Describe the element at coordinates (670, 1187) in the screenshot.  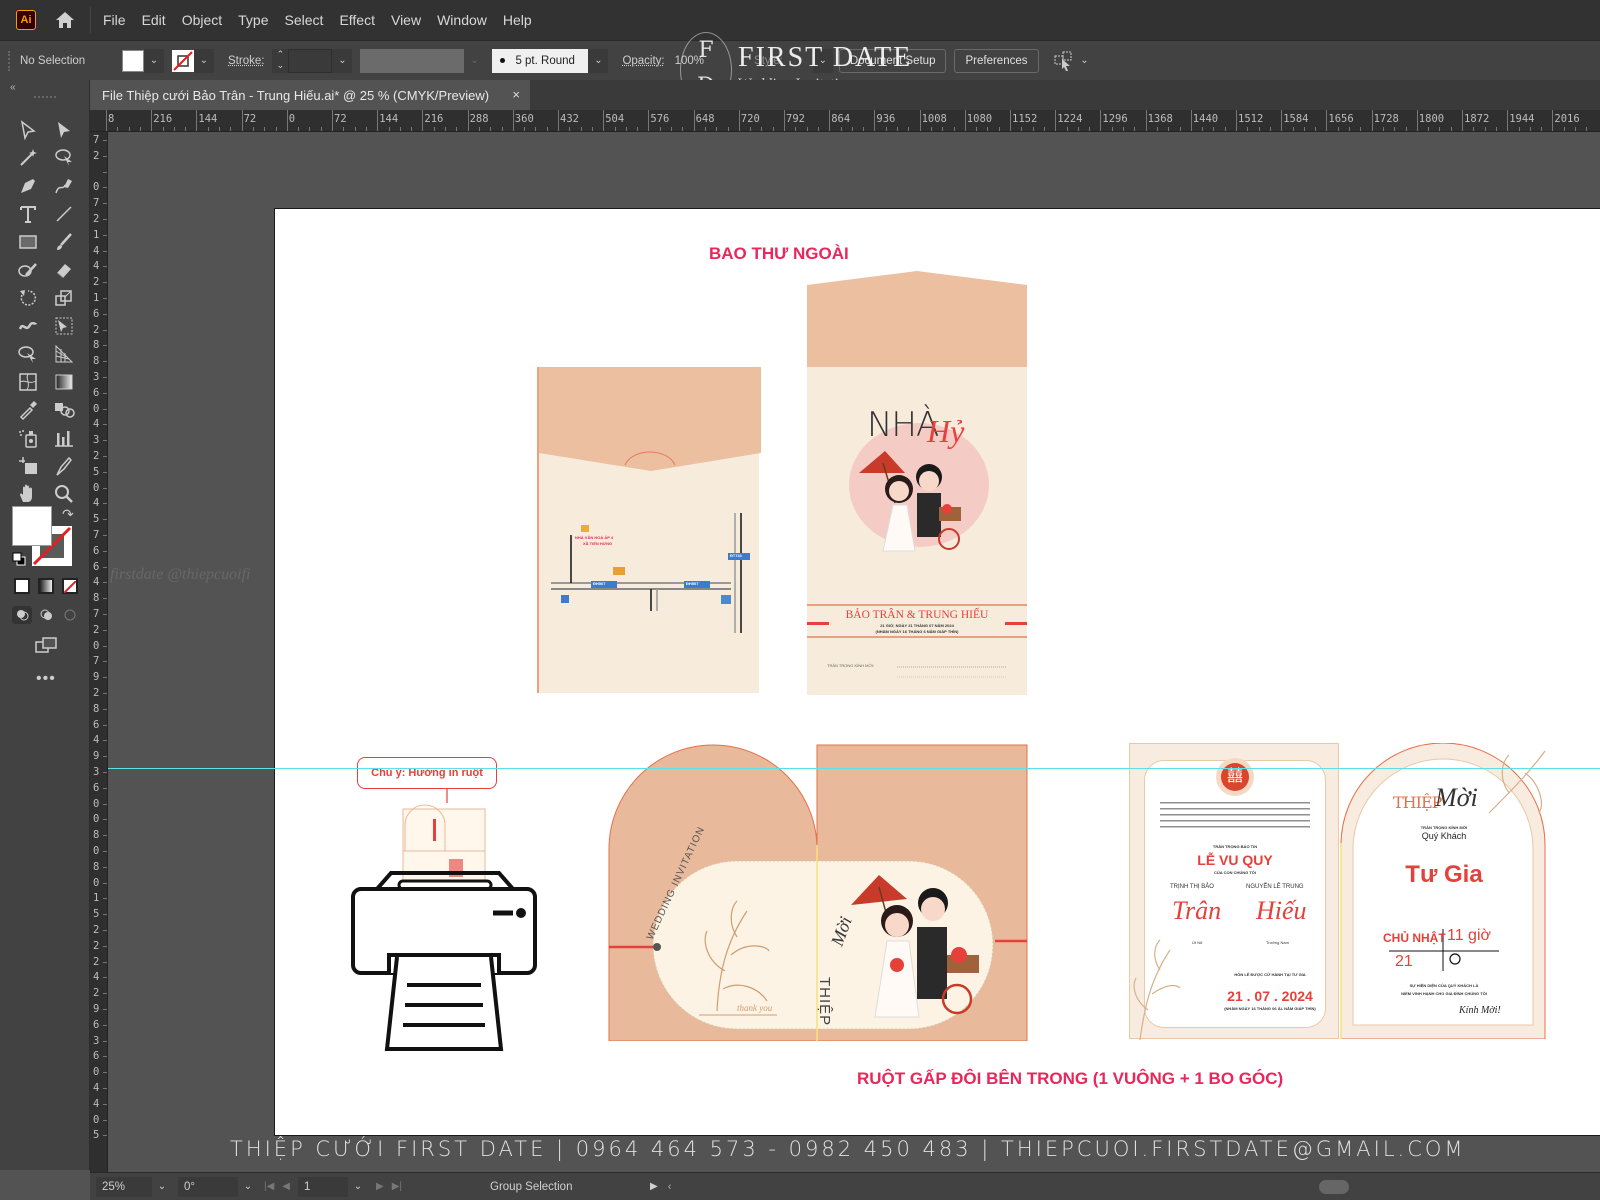
I see `scroll-left-icon: ‹` at that location.